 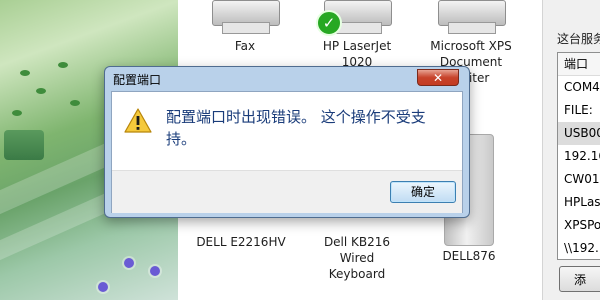 I want to click on close-icon: ✕, so click(x=438, y=78).